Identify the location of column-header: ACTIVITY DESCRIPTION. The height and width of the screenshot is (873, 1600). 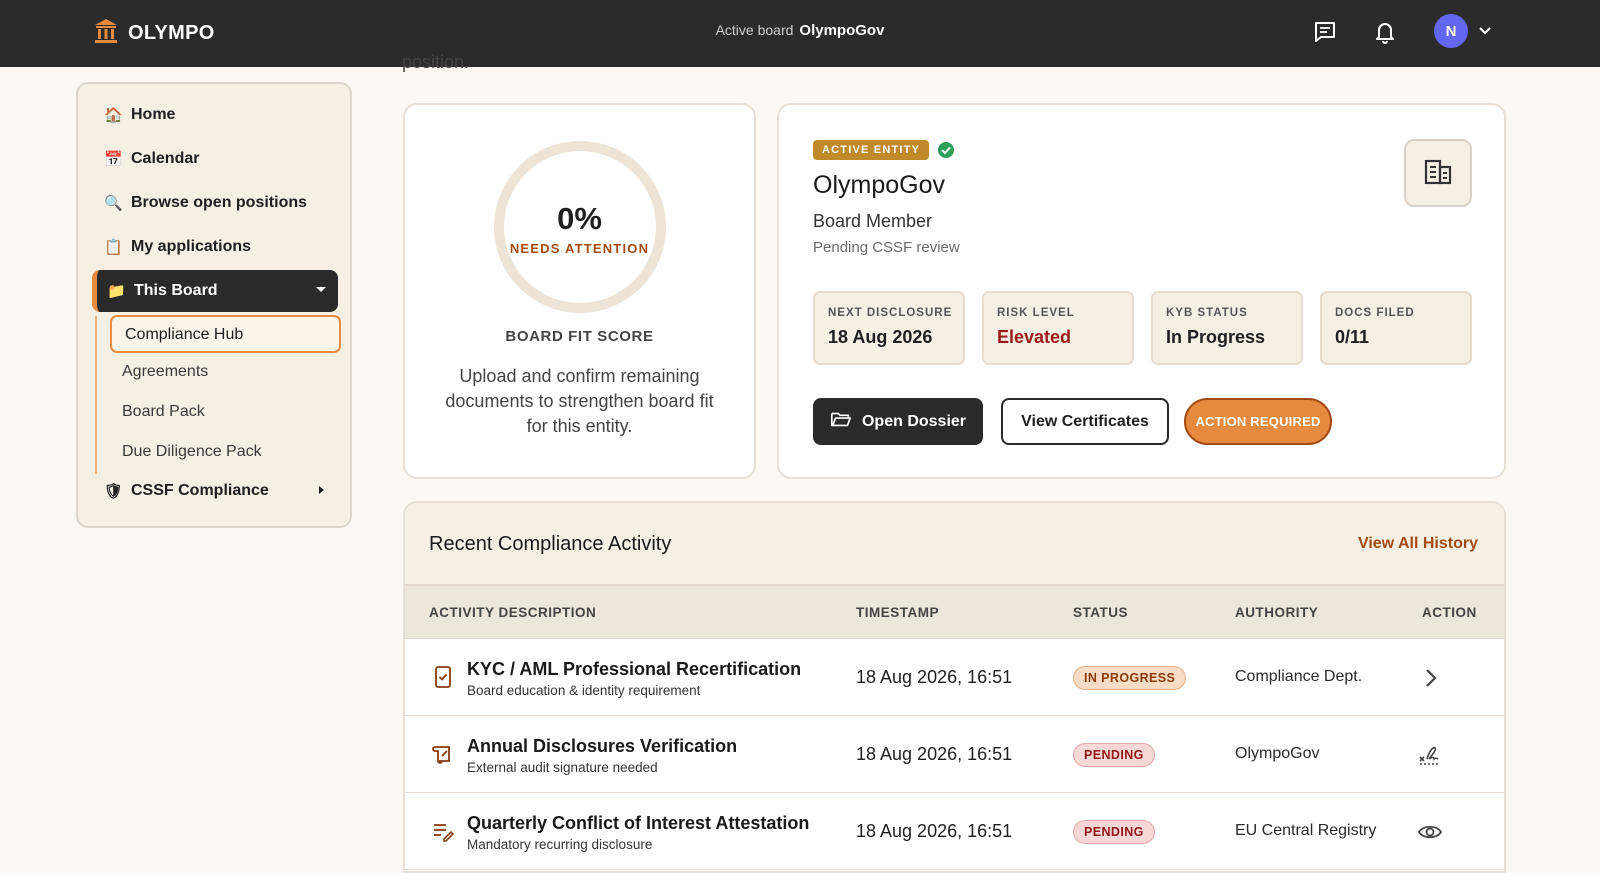
(513, 612).